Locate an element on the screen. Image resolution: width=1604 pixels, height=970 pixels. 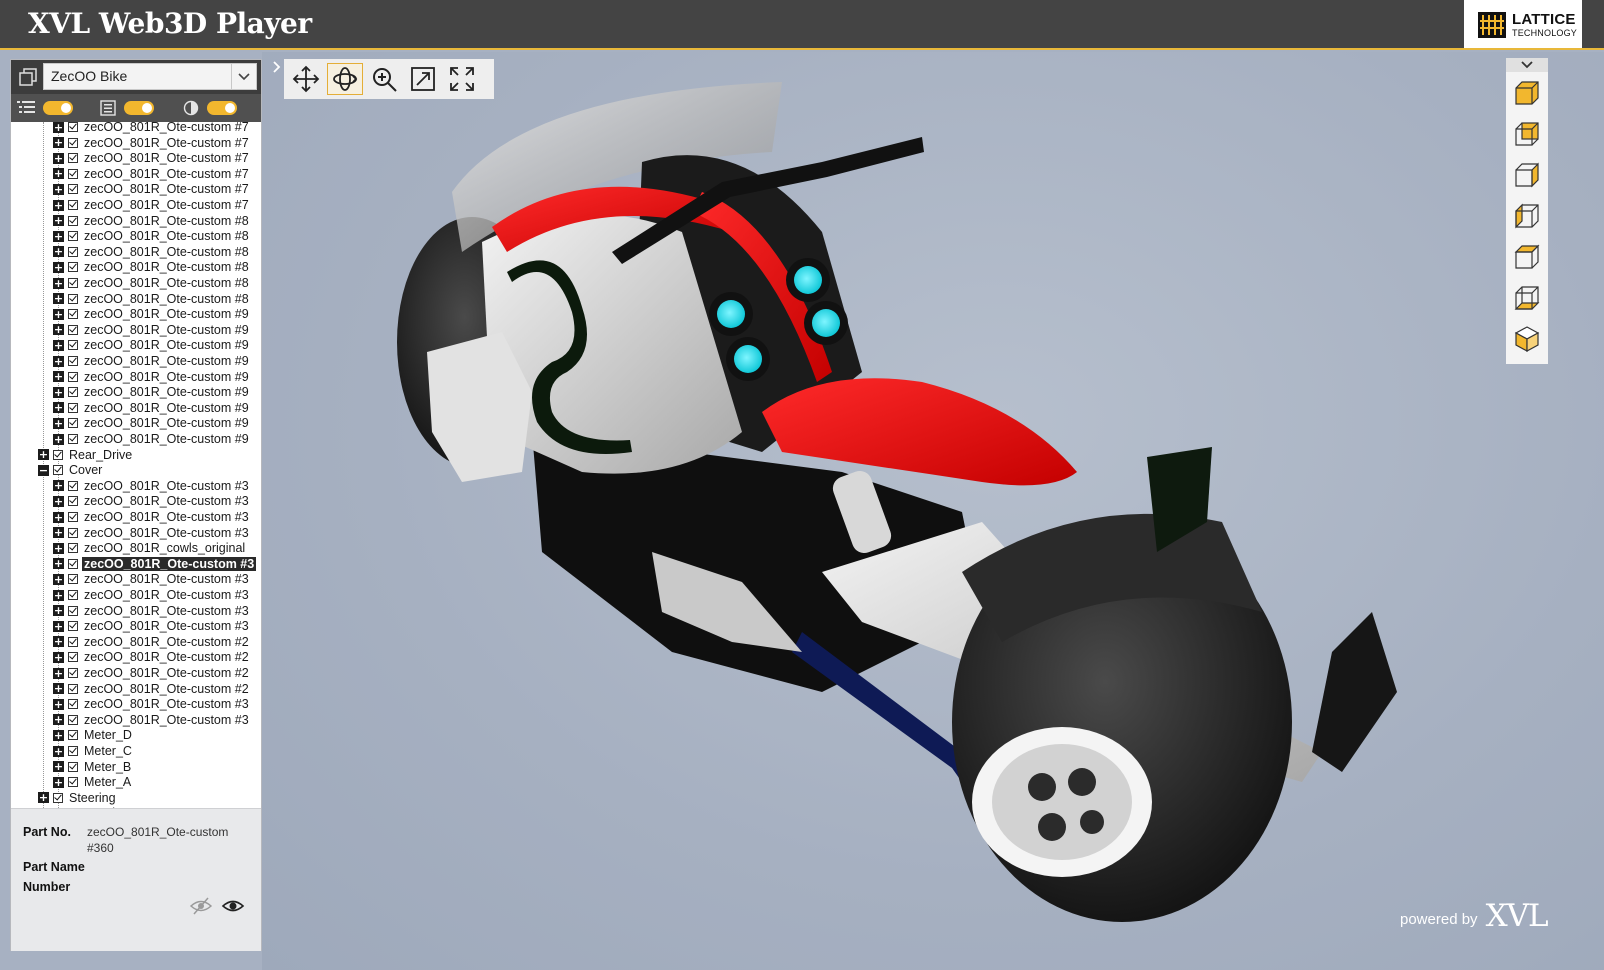
tree-item-label: Meter_A is located at coordinates (107, 782).